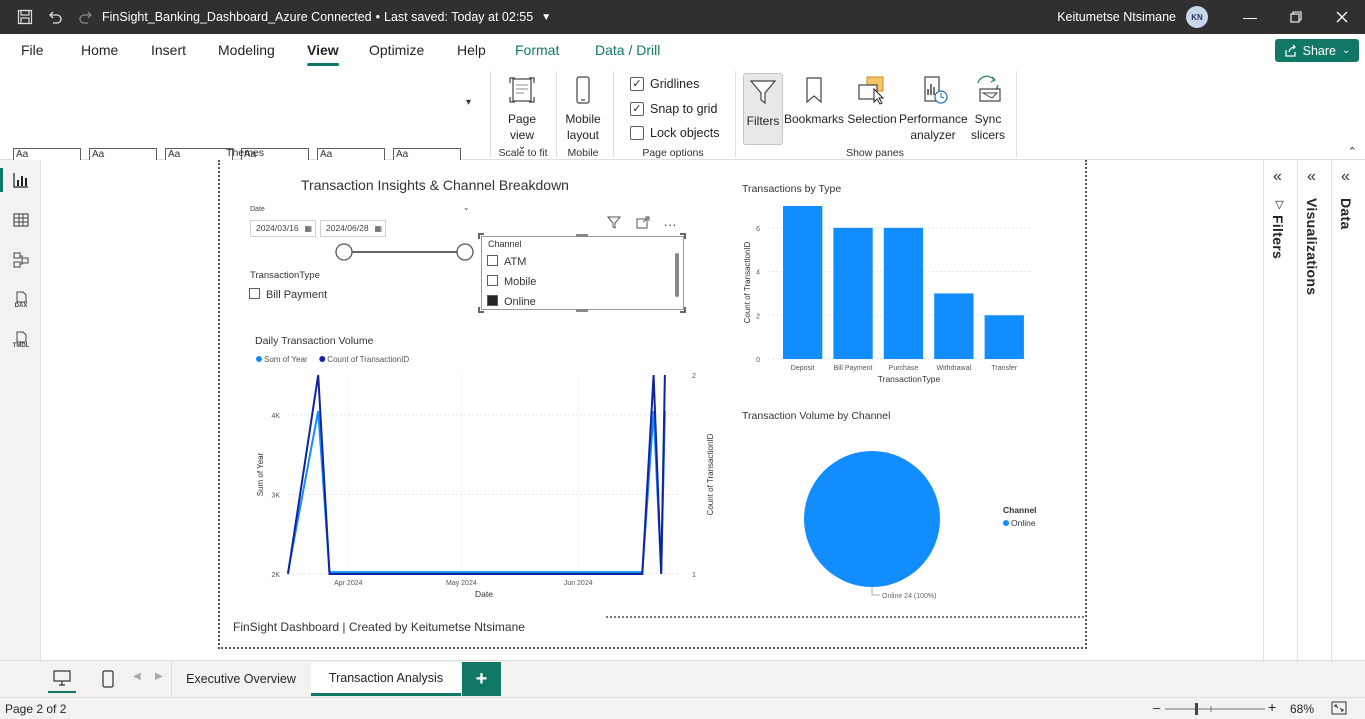 The image size is (1365, 719). I want to click on bar-transfer, so click(1004, 337).